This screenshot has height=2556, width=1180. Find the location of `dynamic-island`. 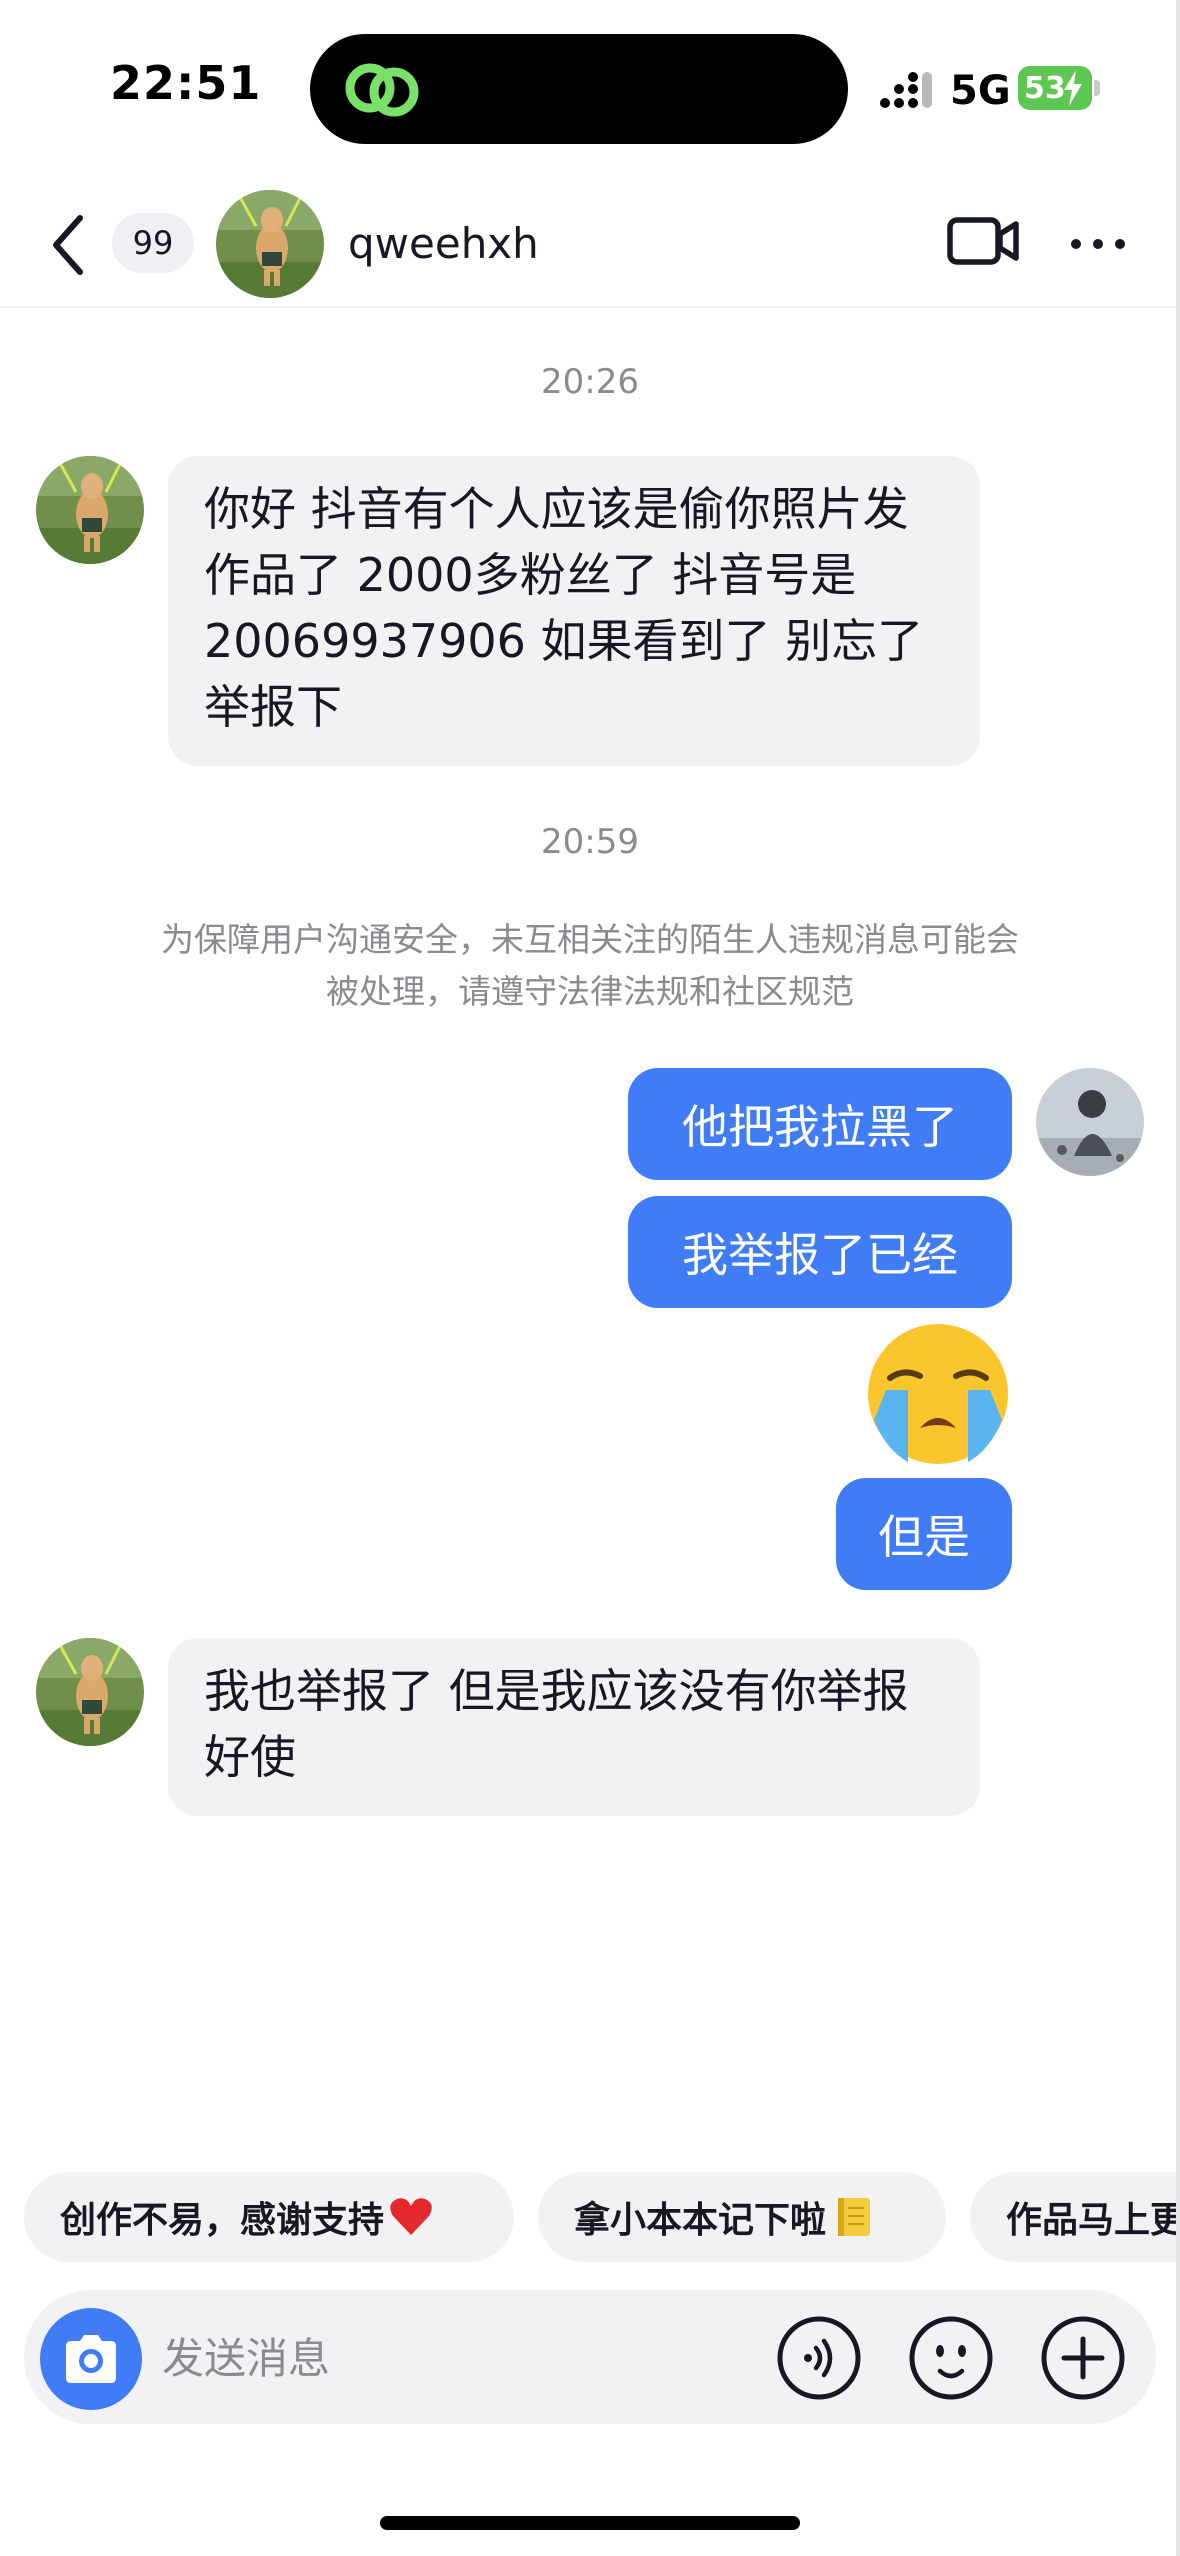

dynamic-island is located at coordinates (579, 89).